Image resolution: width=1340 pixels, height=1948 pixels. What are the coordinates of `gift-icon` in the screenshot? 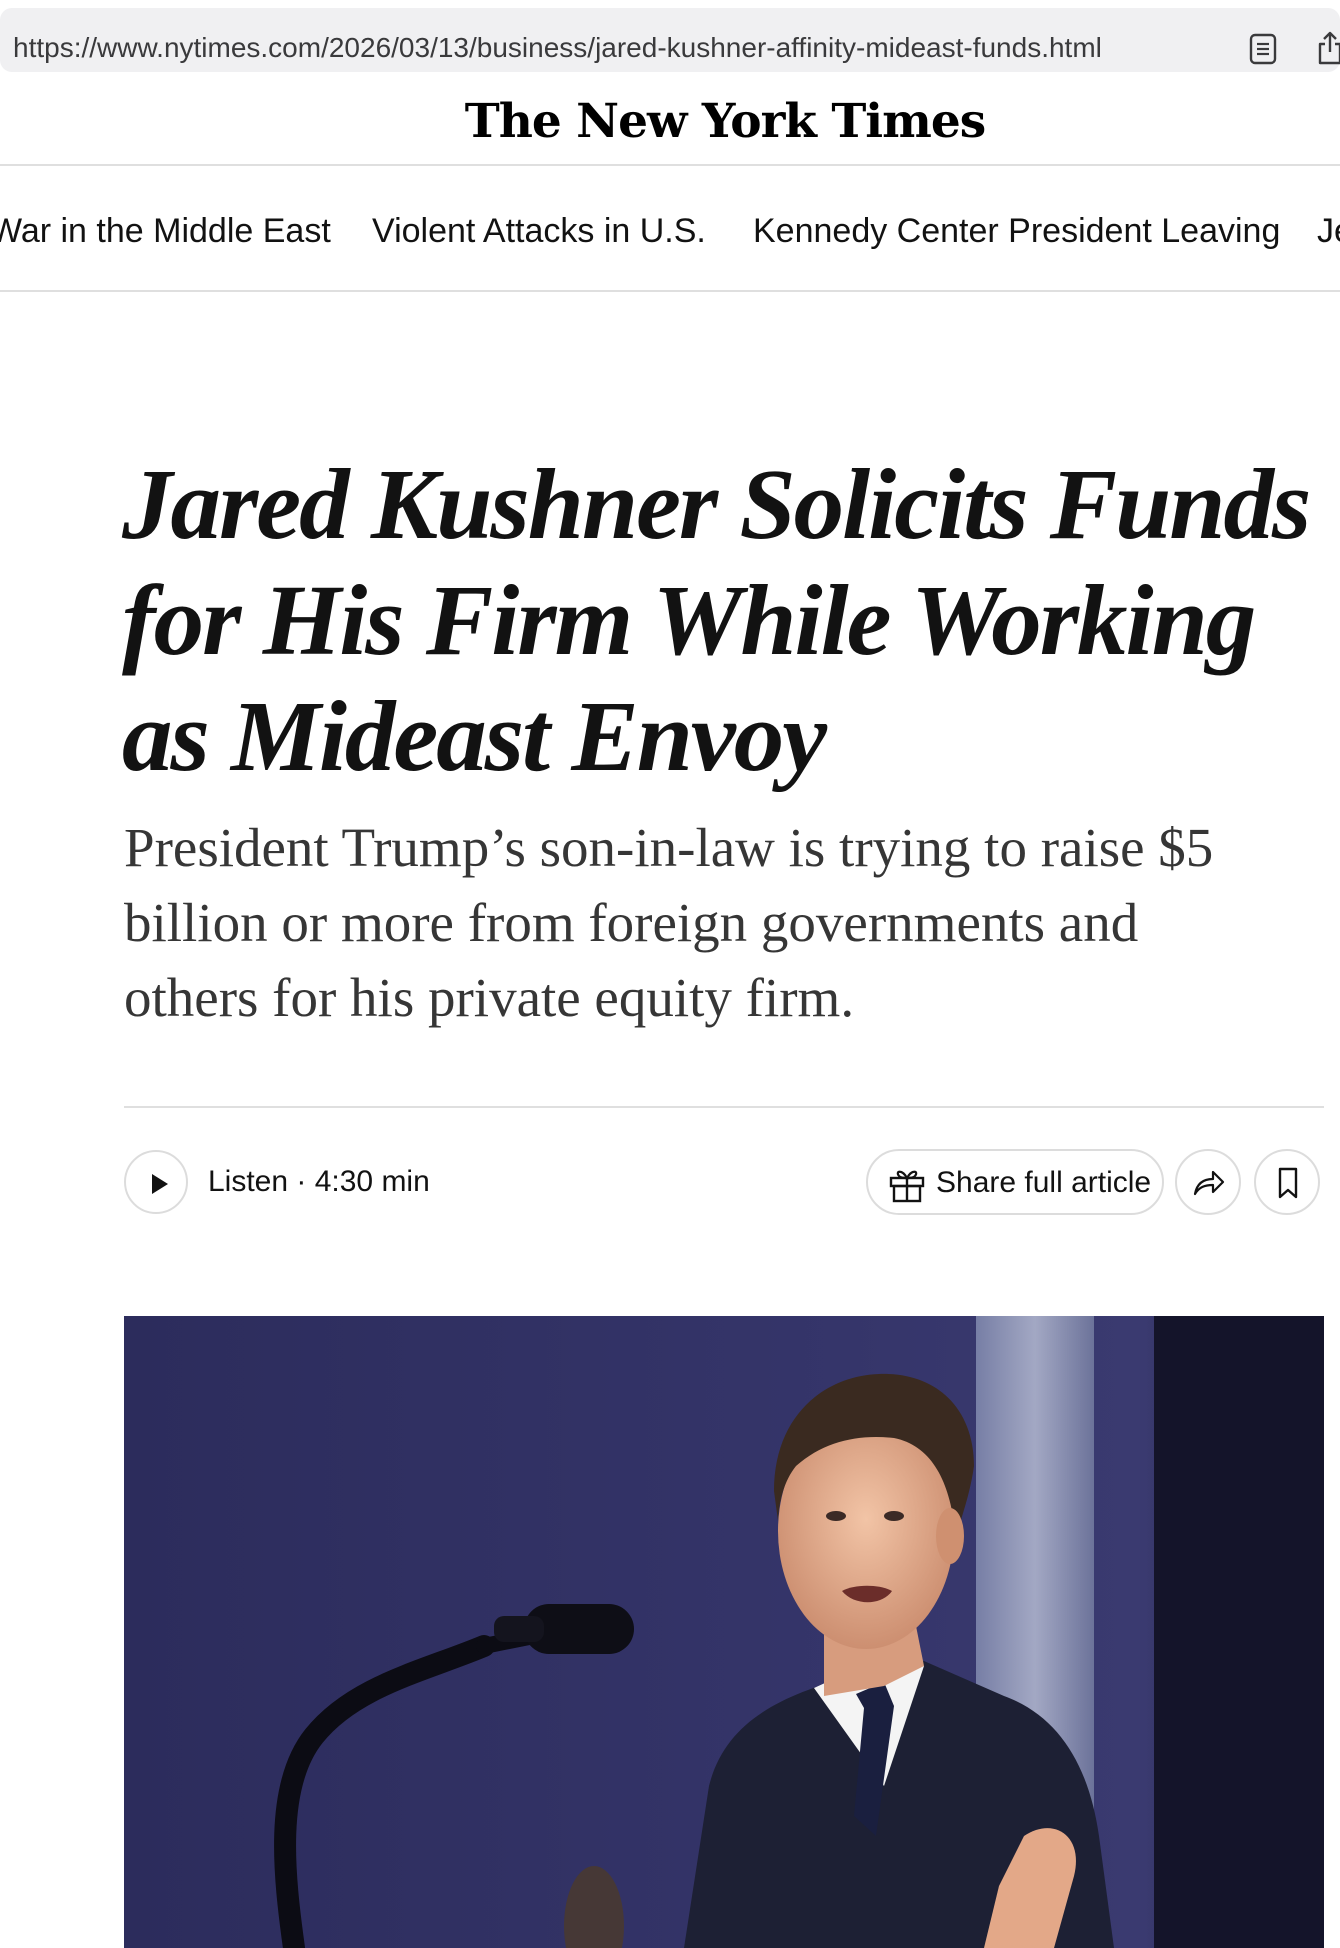 It's located at (907, 1186).